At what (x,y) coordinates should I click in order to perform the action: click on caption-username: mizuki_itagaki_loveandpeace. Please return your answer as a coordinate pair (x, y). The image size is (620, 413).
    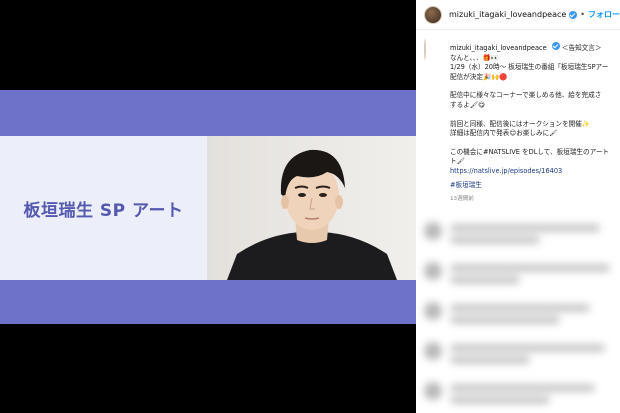
    Looking at the image, I should click on (498, 48).